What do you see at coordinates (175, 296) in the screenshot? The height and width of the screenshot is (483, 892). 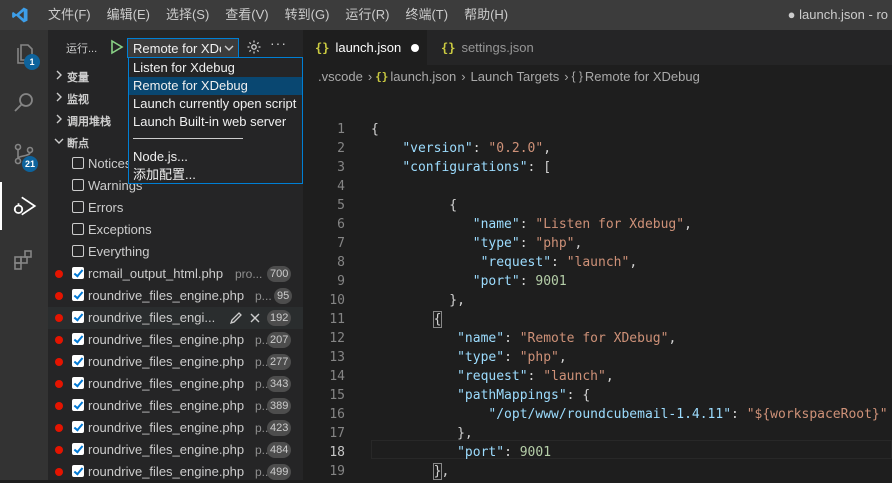 I see `breakpoint-row: roundrive_files_engine.php p... 95` at bounding box center [175, 296].